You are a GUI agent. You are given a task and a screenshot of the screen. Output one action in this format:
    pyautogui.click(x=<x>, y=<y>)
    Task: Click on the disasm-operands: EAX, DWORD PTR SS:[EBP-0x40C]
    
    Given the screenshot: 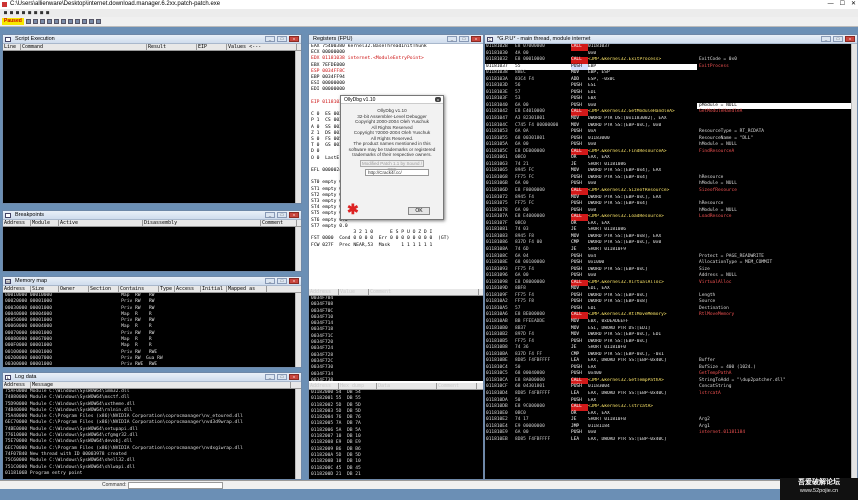 What is the action you would take?
    pyautogui.click(x=627, y=439)
    